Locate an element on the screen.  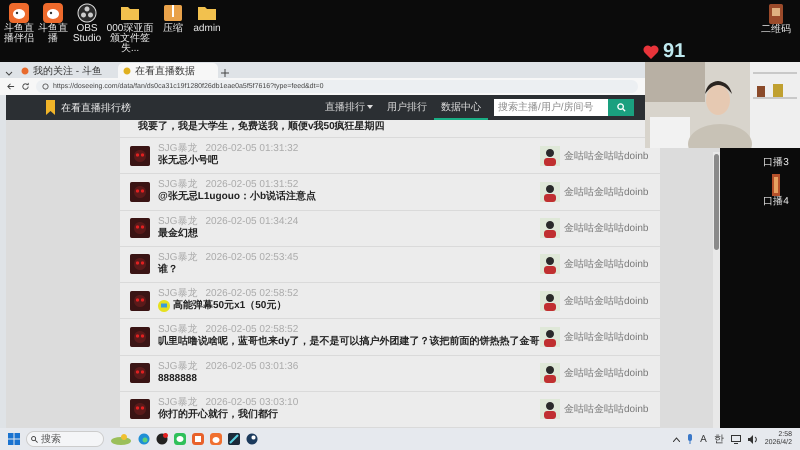
timestamp: 2026-02-05 03:01:36 is located at coordinates (251, 366).